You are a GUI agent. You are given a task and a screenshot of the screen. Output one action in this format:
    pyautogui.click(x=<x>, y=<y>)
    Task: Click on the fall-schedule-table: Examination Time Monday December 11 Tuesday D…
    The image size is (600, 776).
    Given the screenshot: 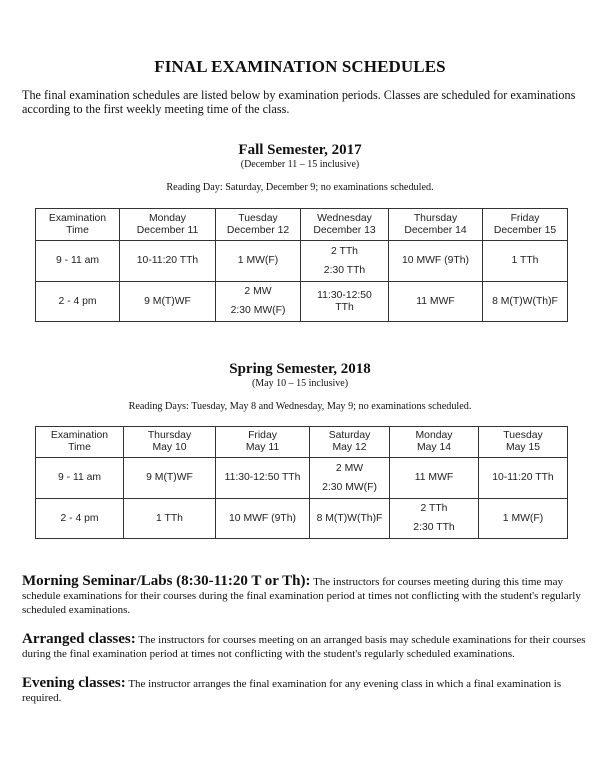 What is the action you would take?
    pyautogui.click(x=301, y=265)
    